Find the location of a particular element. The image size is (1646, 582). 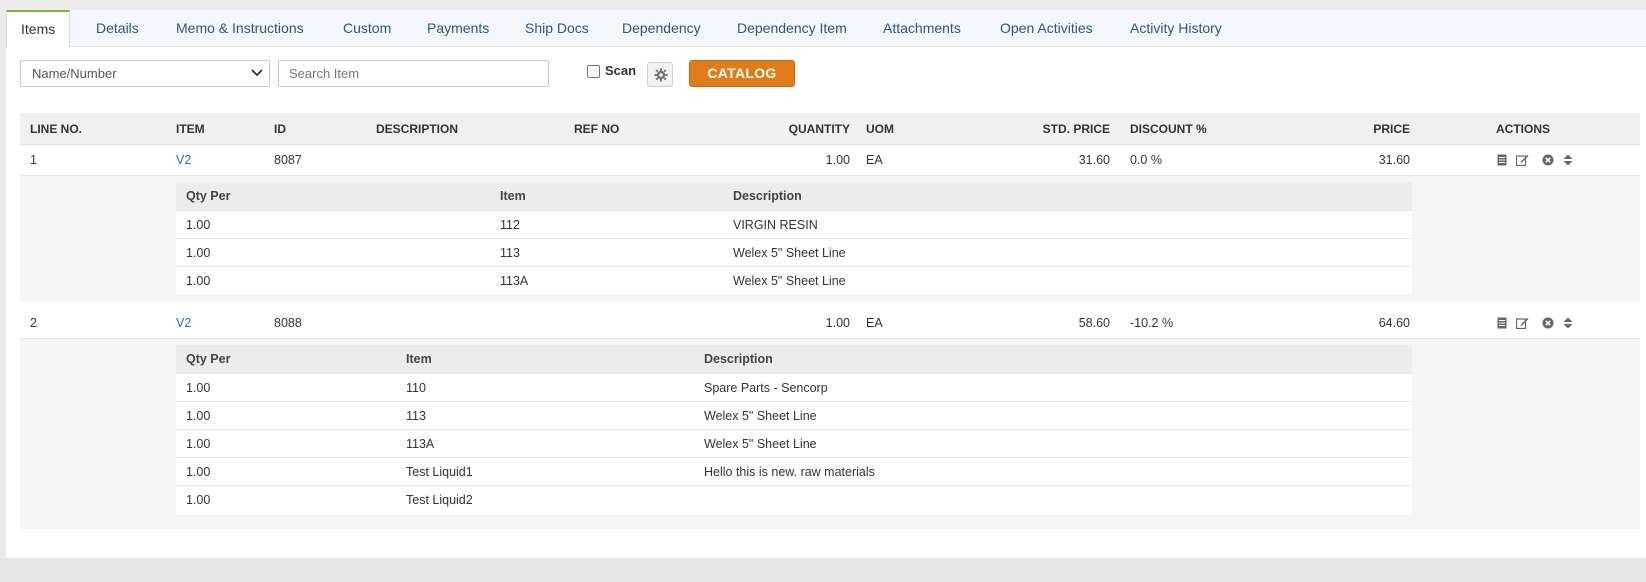

tab-attachments: Attachments is located at coordinates (922, 28).